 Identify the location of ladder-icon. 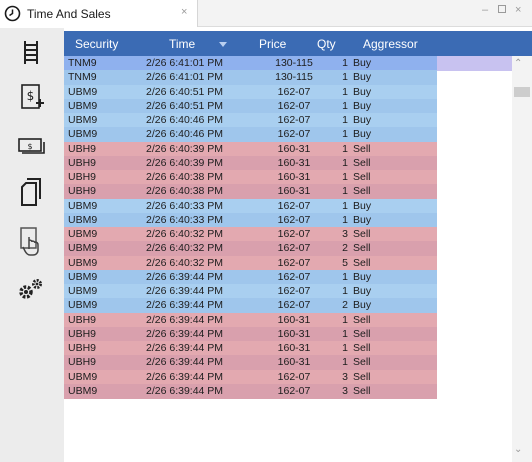
(31, 52).